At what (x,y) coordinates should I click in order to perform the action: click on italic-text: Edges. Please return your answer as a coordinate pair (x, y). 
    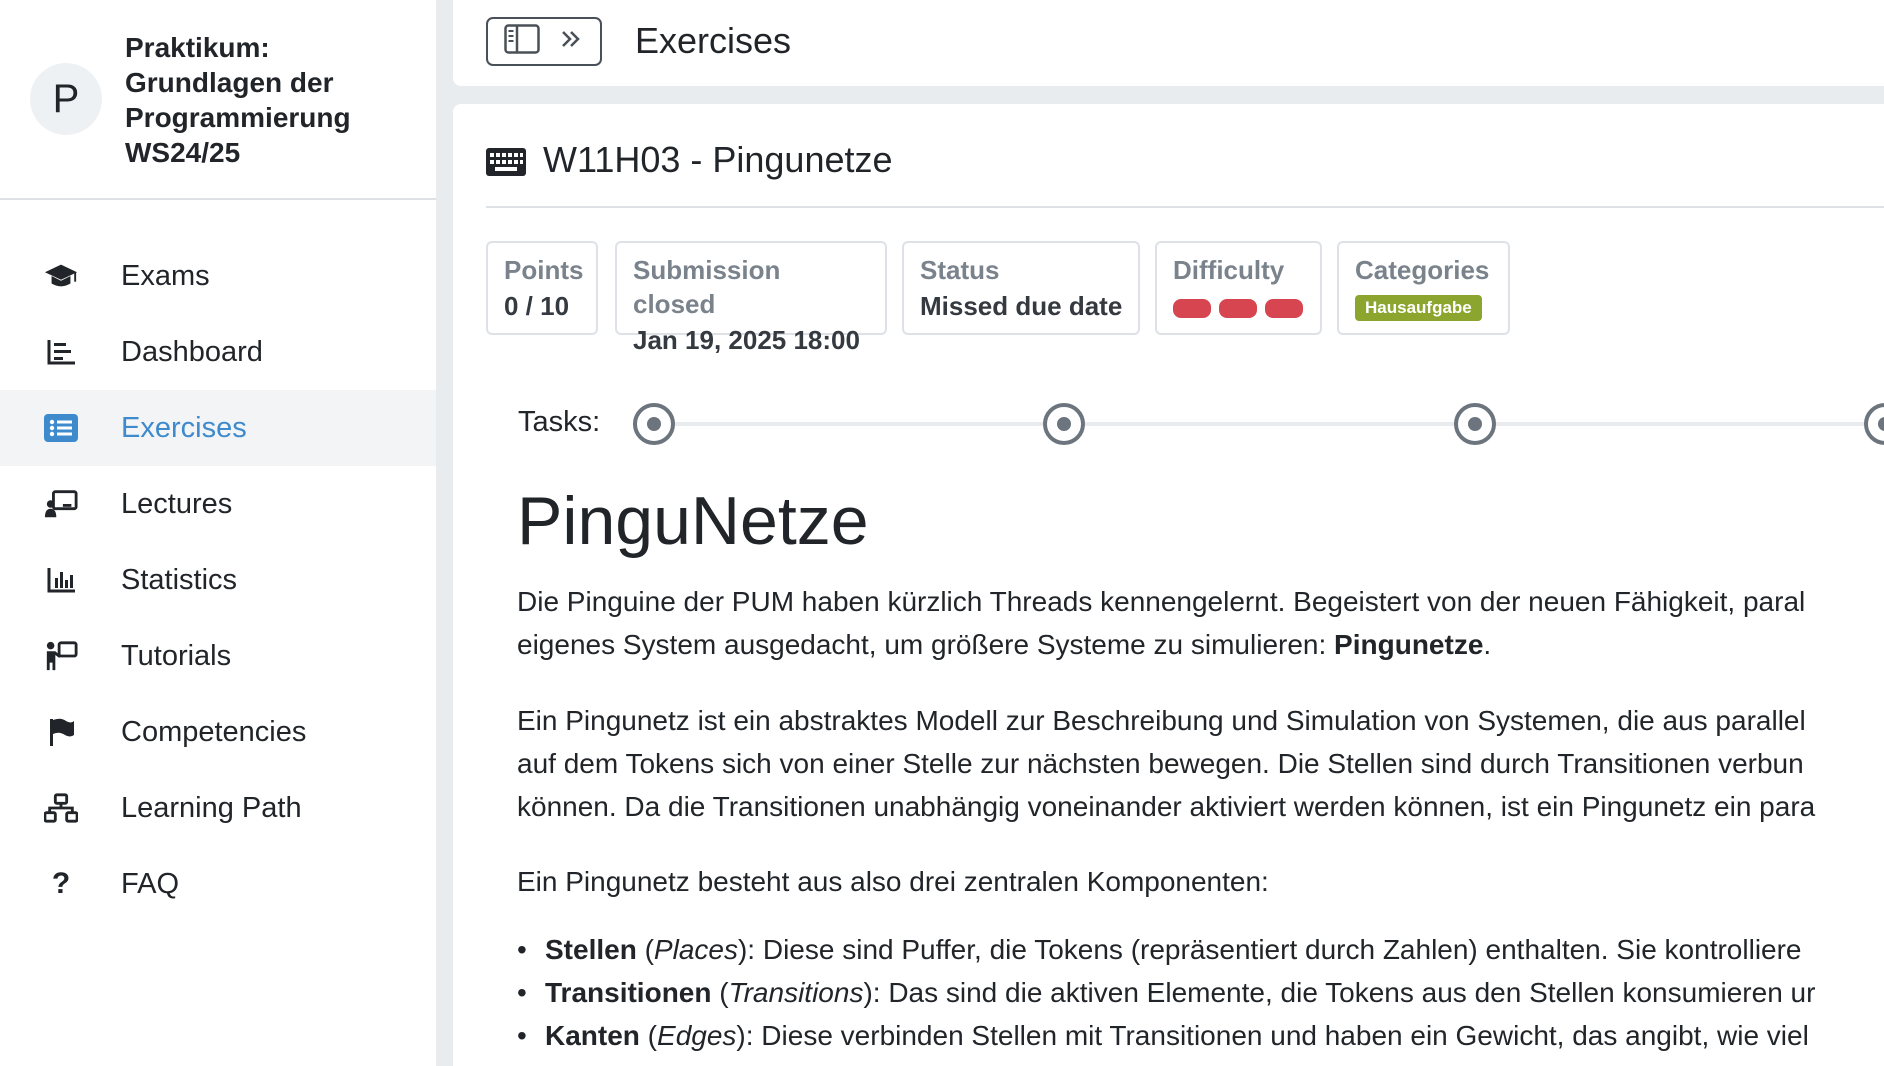
    Looking at the image, I should click on (697, 1035).